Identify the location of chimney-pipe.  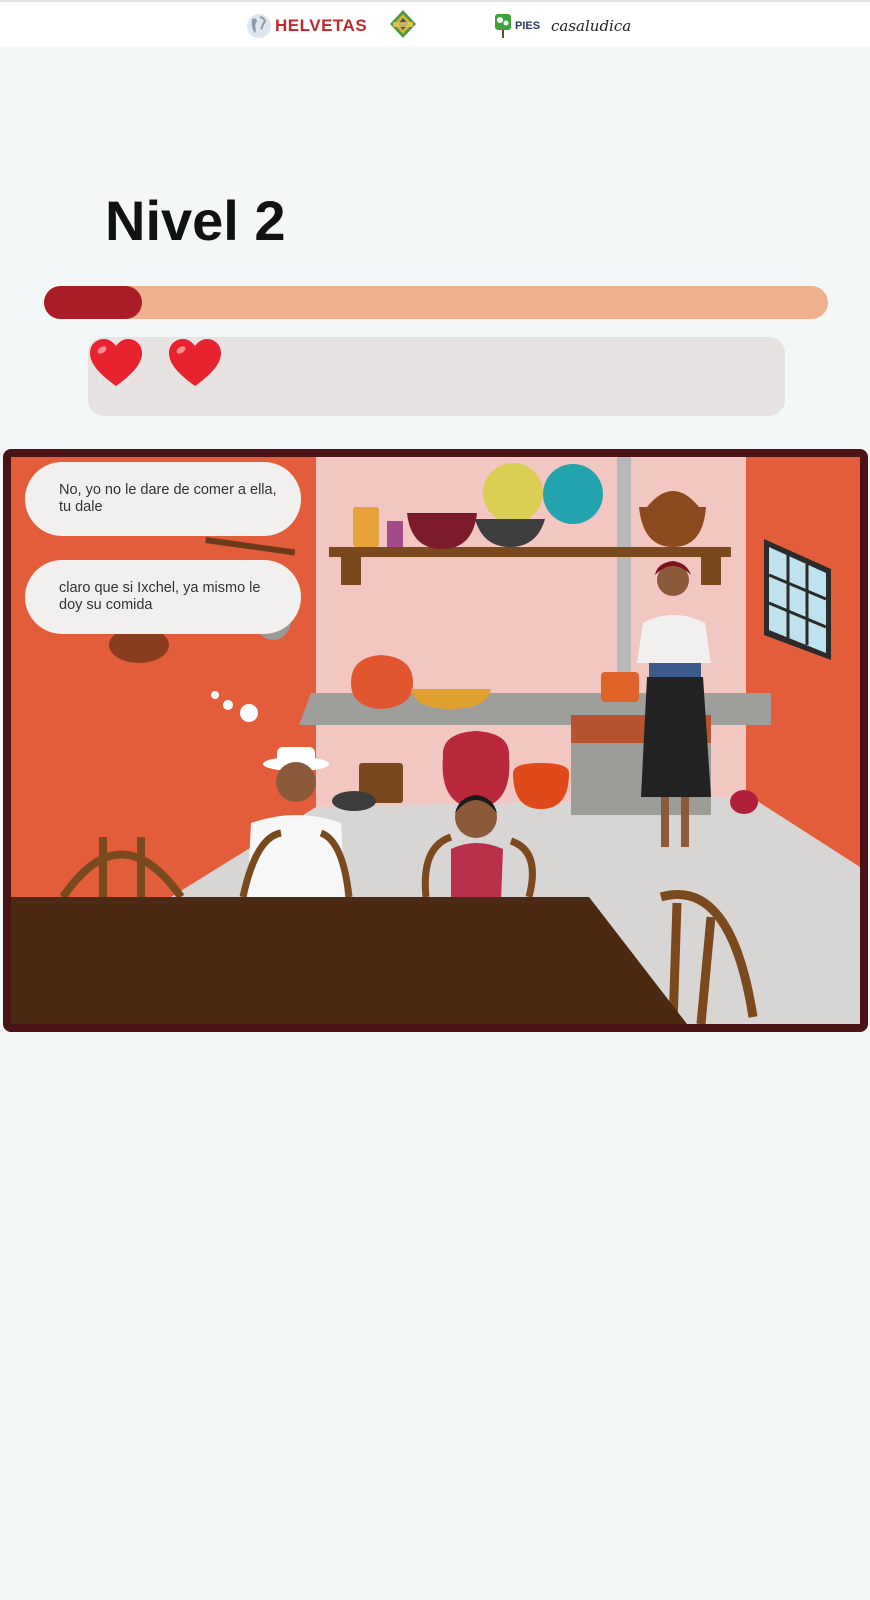
(624, 577).